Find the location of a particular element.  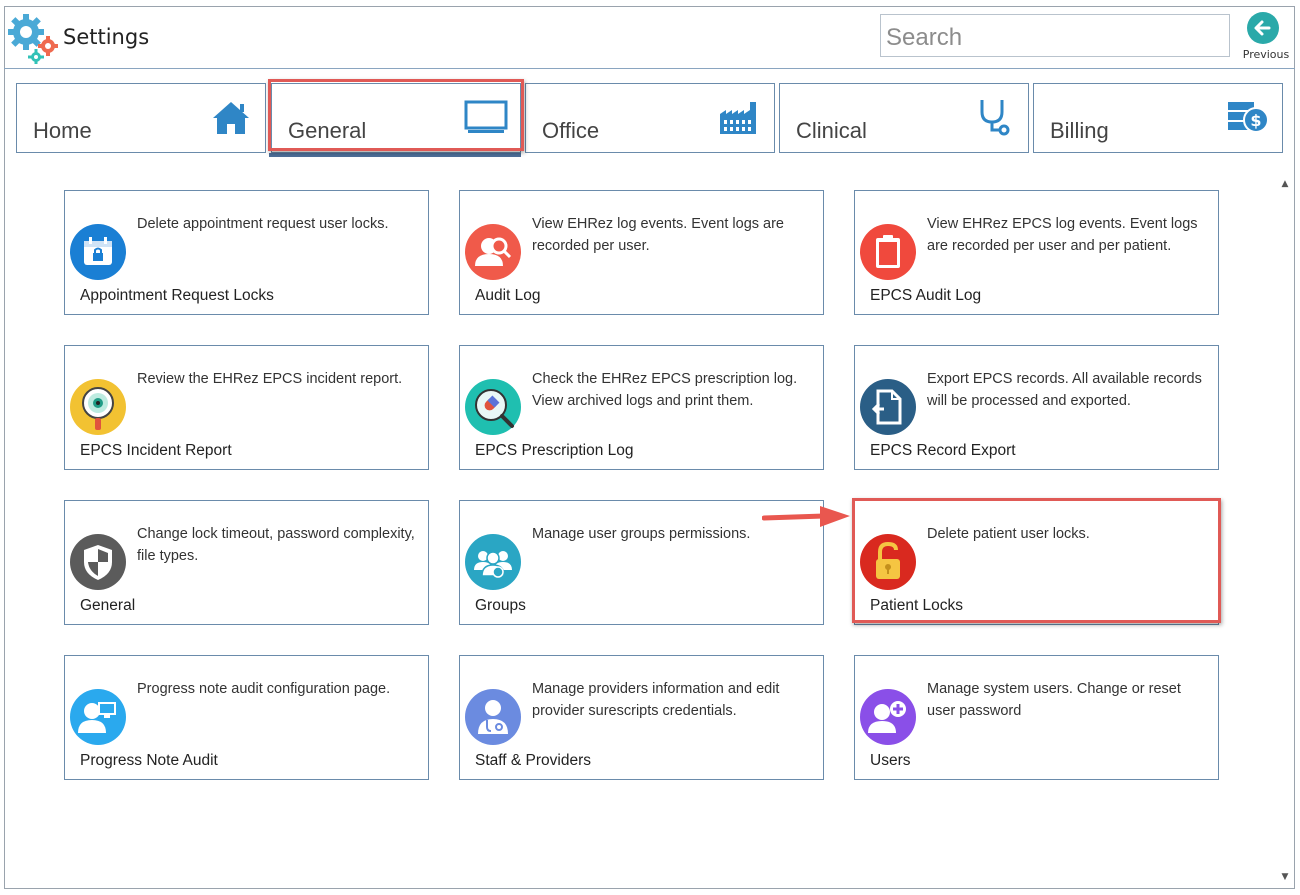

user-search-icon is located at coordinates (493, 252).